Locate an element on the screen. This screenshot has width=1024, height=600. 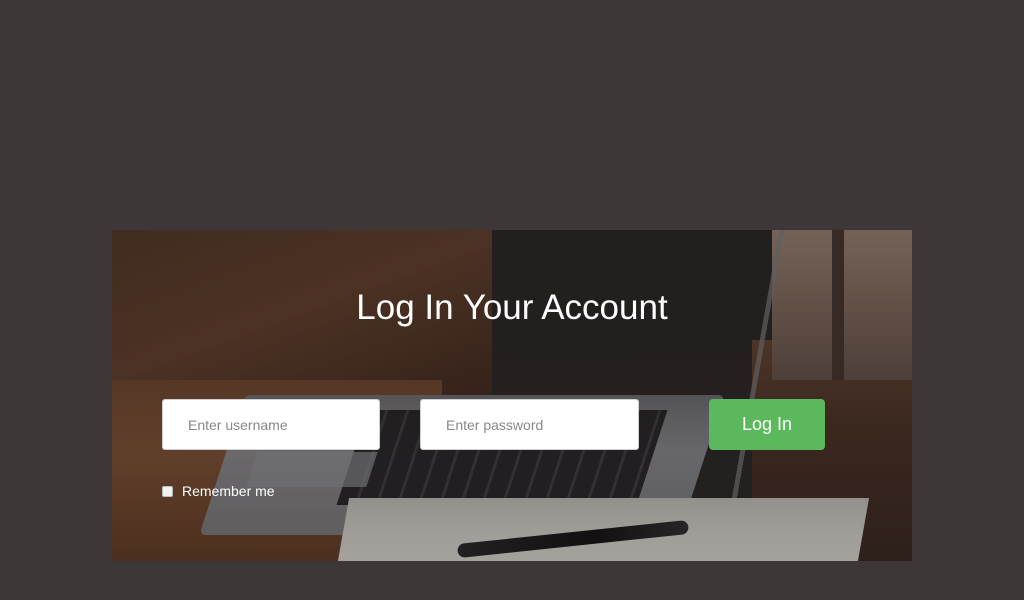
remember-me: Remember me is located at coordinates (218, 491).